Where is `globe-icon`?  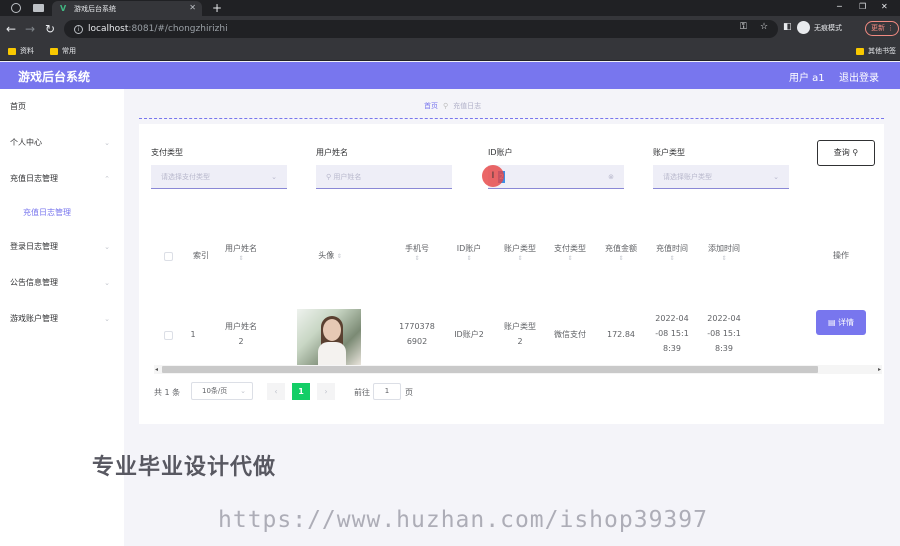
globe-icon is located at coordinates (16, 8).